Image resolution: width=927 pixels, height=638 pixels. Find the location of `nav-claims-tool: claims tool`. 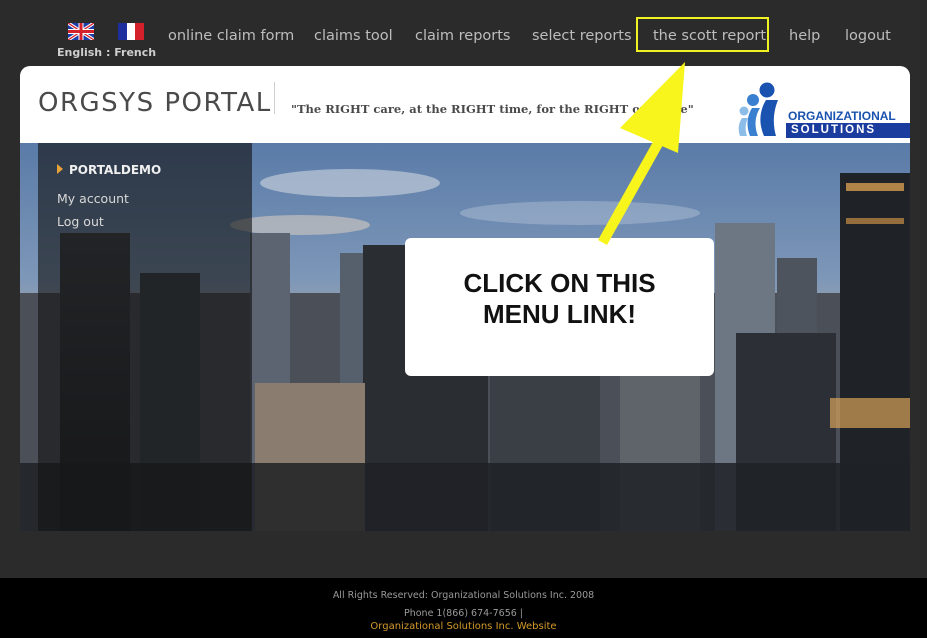

nav-claims-tool: claims tool is located at coordinates (353, 36).